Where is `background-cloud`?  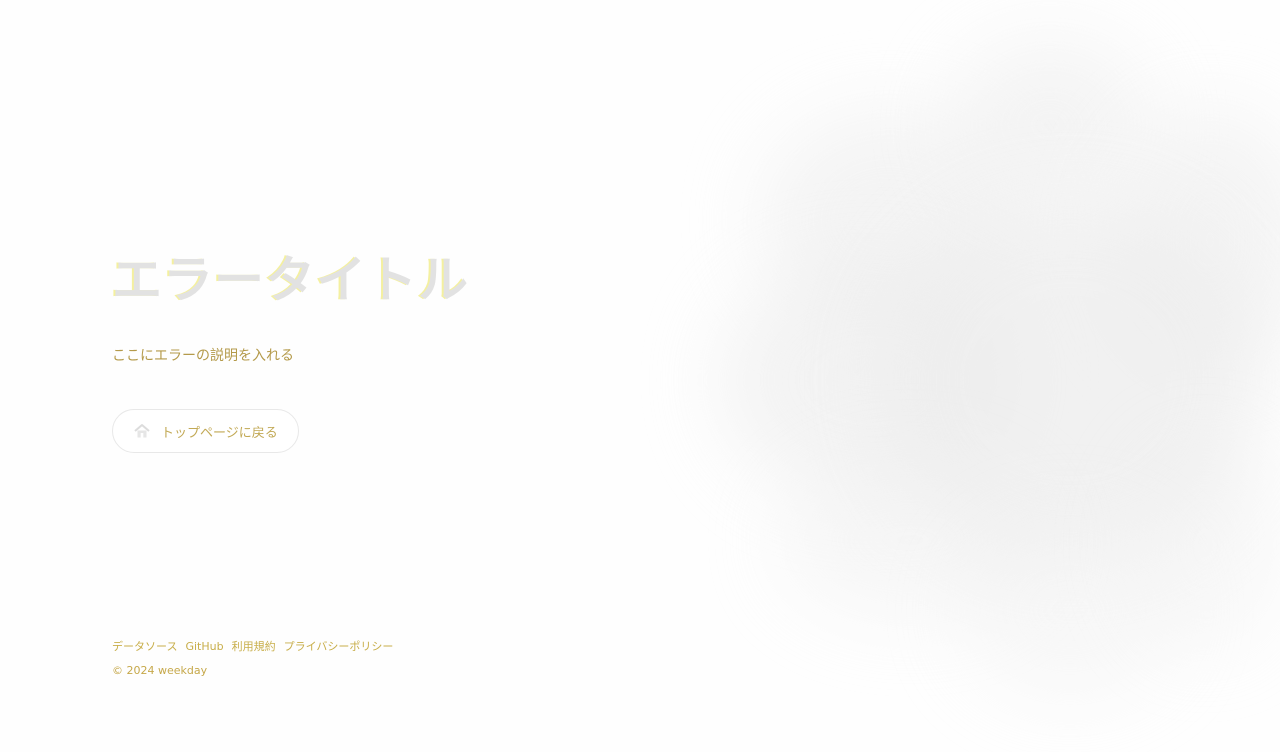 background-cloud is located at coordinates (1205, 545).